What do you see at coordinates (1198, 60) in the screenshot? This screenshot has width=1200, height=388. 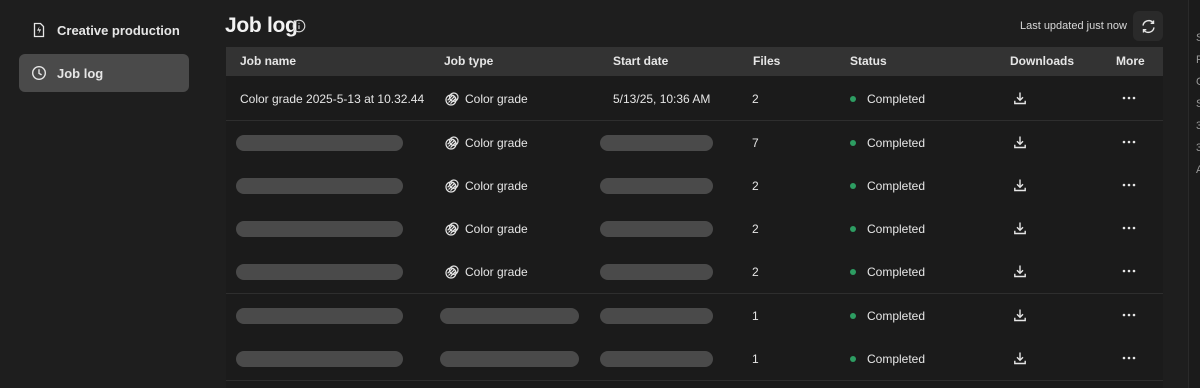 I see `clipped-panel-text: R` at bounding box center [1198, 60].